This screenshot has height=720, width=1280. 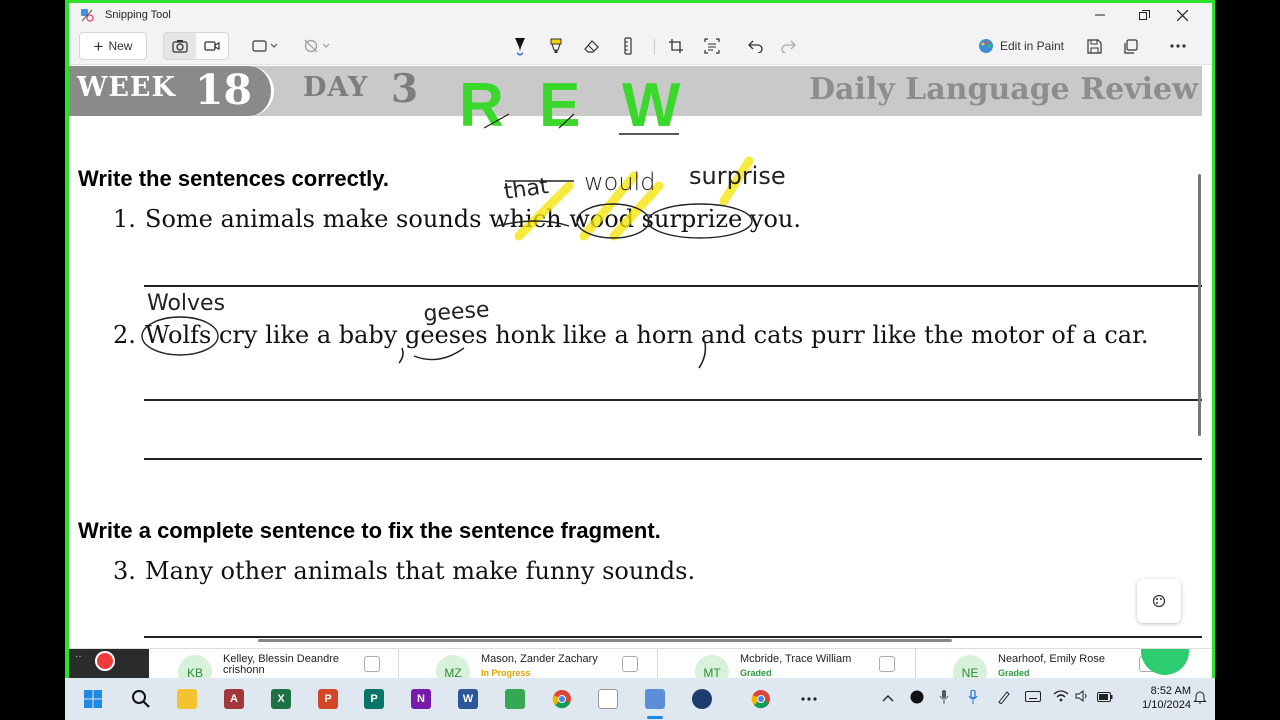 What do you see at coordinates (592, 46) in the screenshot?
I see `eraser-button` at bounding box center [592, 46].